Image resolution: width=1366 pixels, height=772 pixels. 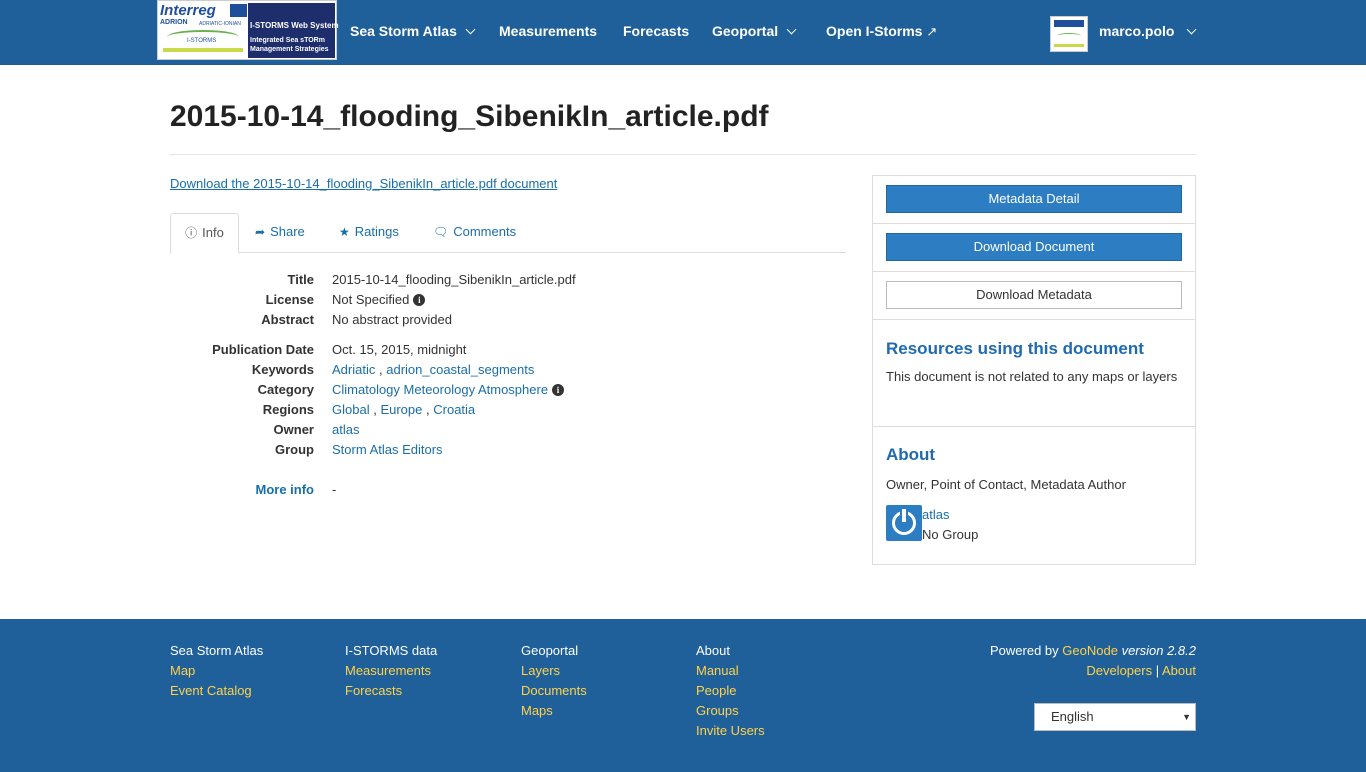 What do you see at coordinates (554, 691) in the screenshot?
I see `footer-link-documents: Documents` at bounding box center [554, 691].